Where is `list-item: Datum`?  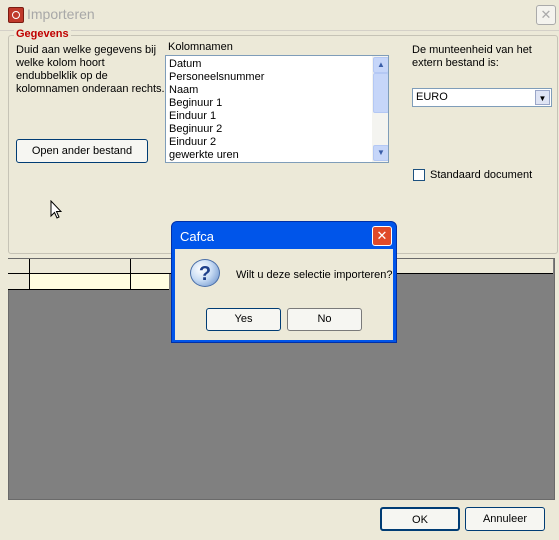
list-item: Datum is located at coordinates (216, 64).